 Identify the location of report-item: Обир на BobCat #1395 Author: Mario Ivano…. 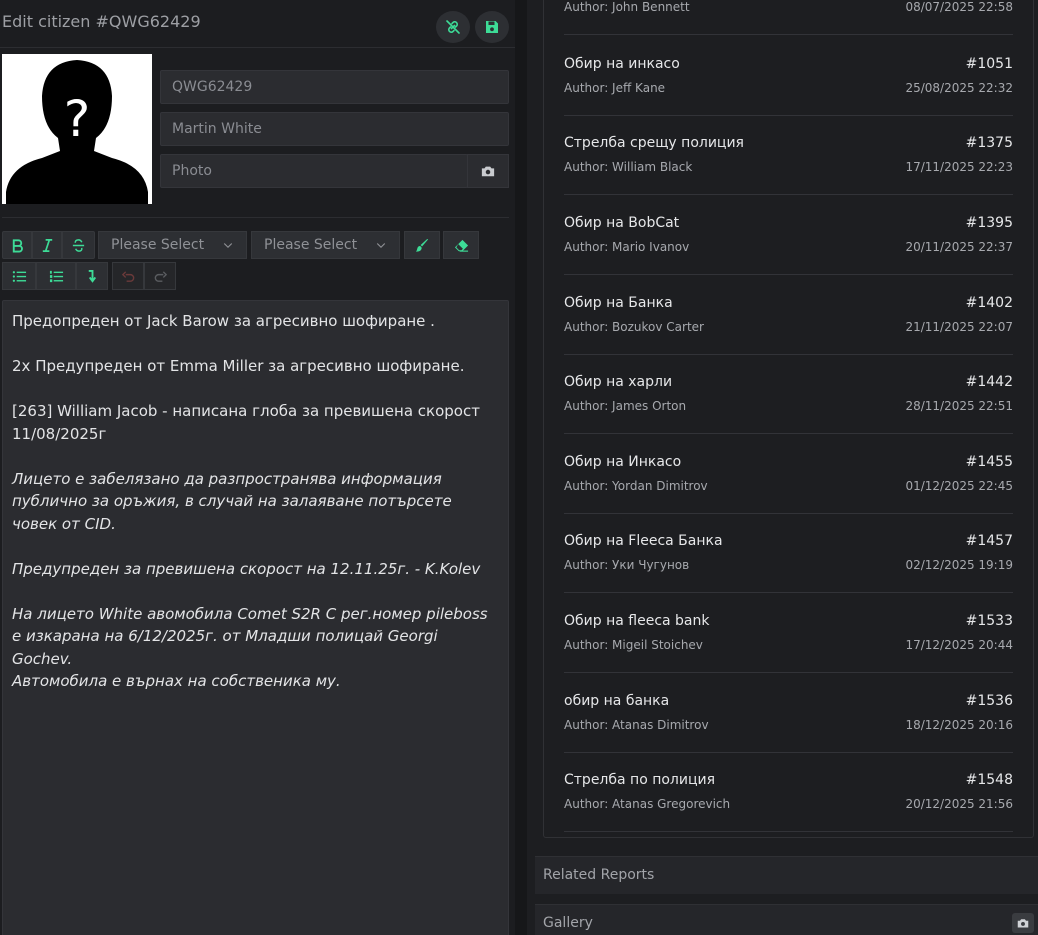
(788, 245).